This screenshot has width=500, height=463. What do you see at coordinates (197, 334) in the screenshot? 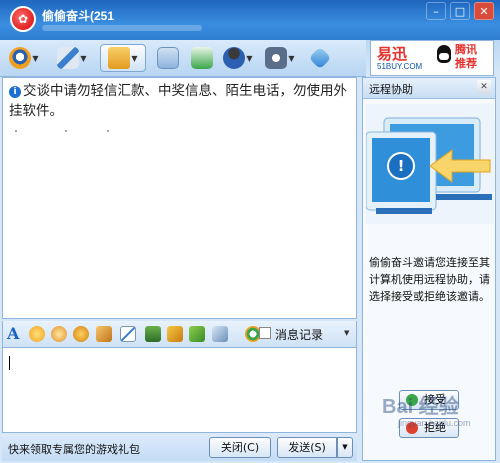
I see `gift-icon` at bounding box center [197, 334].